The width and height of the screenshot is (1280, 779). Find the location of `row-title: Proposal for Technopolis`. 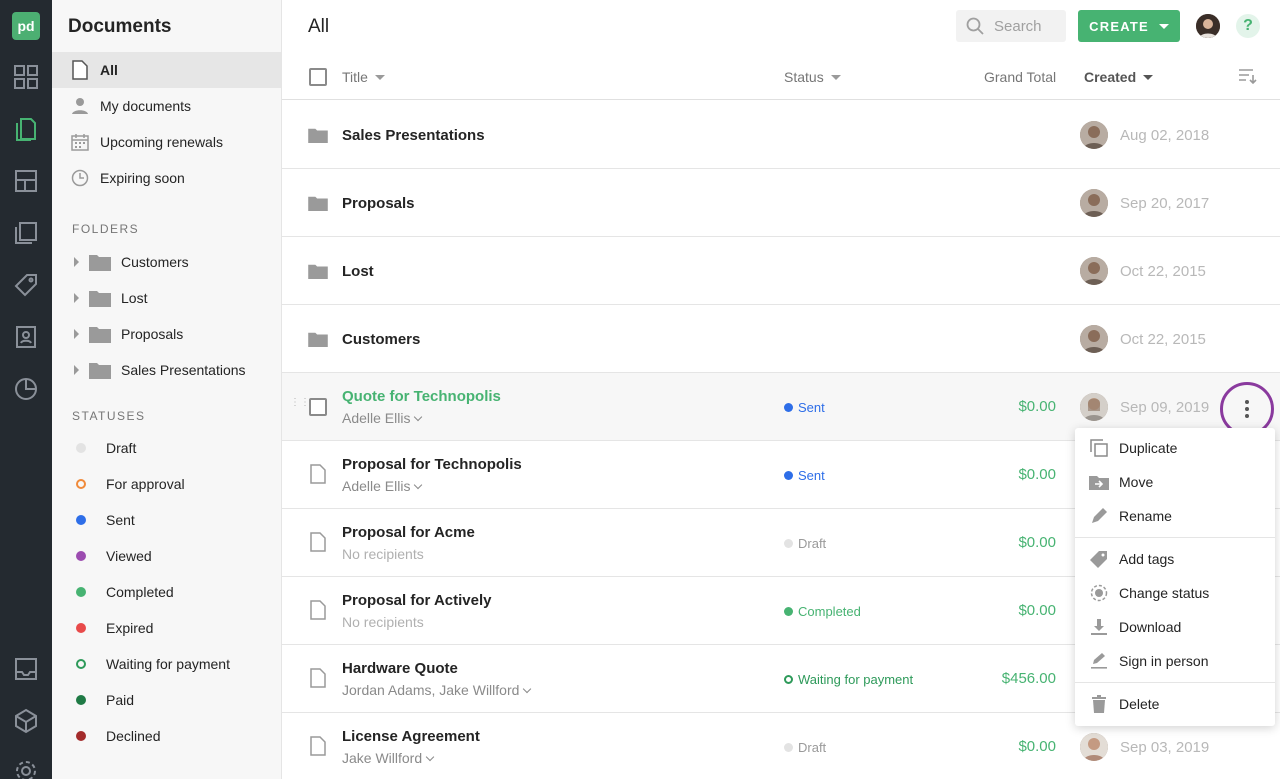

row-title: Proposal for Technopolis is located at coordinates (432, 464).